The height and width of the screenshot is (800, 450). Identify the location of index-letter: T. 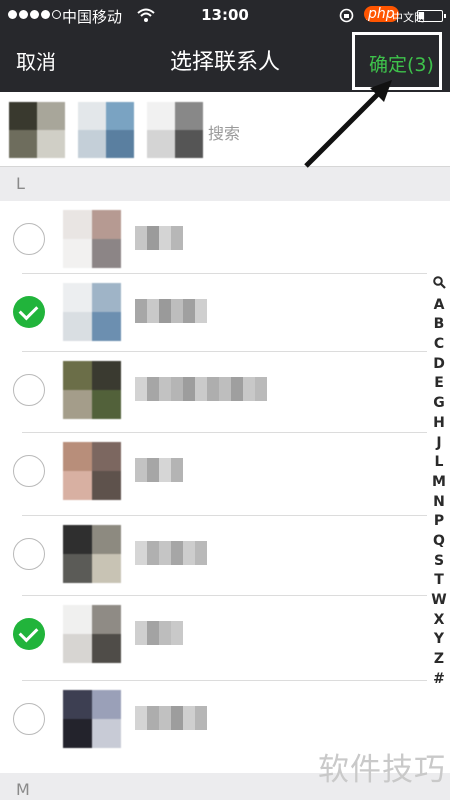
(439, 581).